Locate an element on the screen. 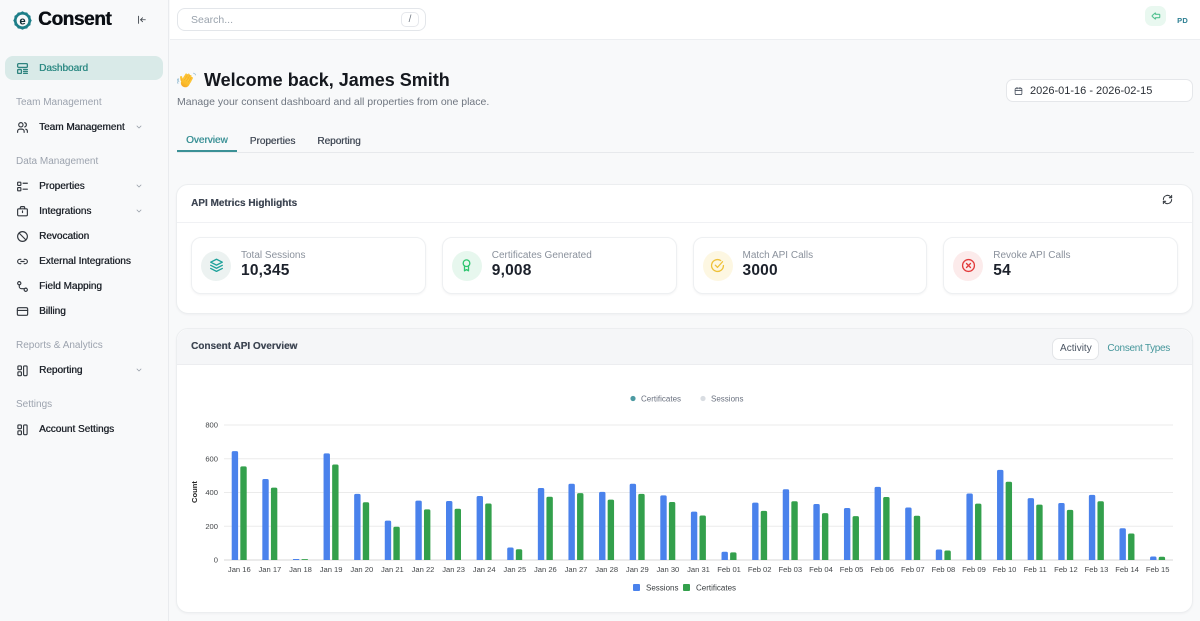 The image size is (1200, 621). svg-text: Jan 31 is located at coordinates (698, 569).